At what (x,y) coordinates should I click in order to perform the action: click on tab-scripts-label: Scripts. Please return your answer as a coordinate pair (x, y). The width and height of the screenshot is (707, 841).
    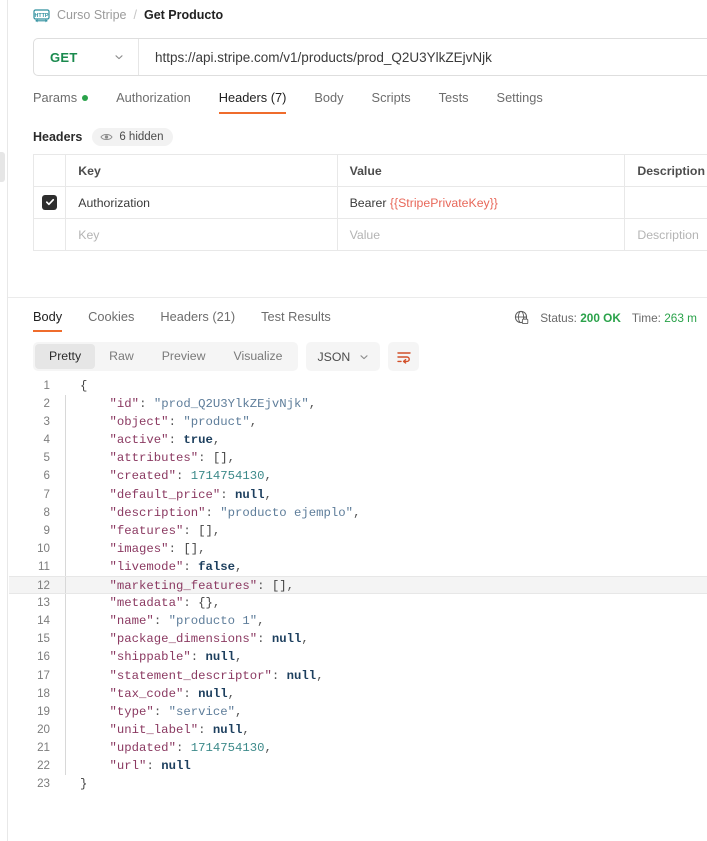
    Looking at the image, I should click on (391, 97).